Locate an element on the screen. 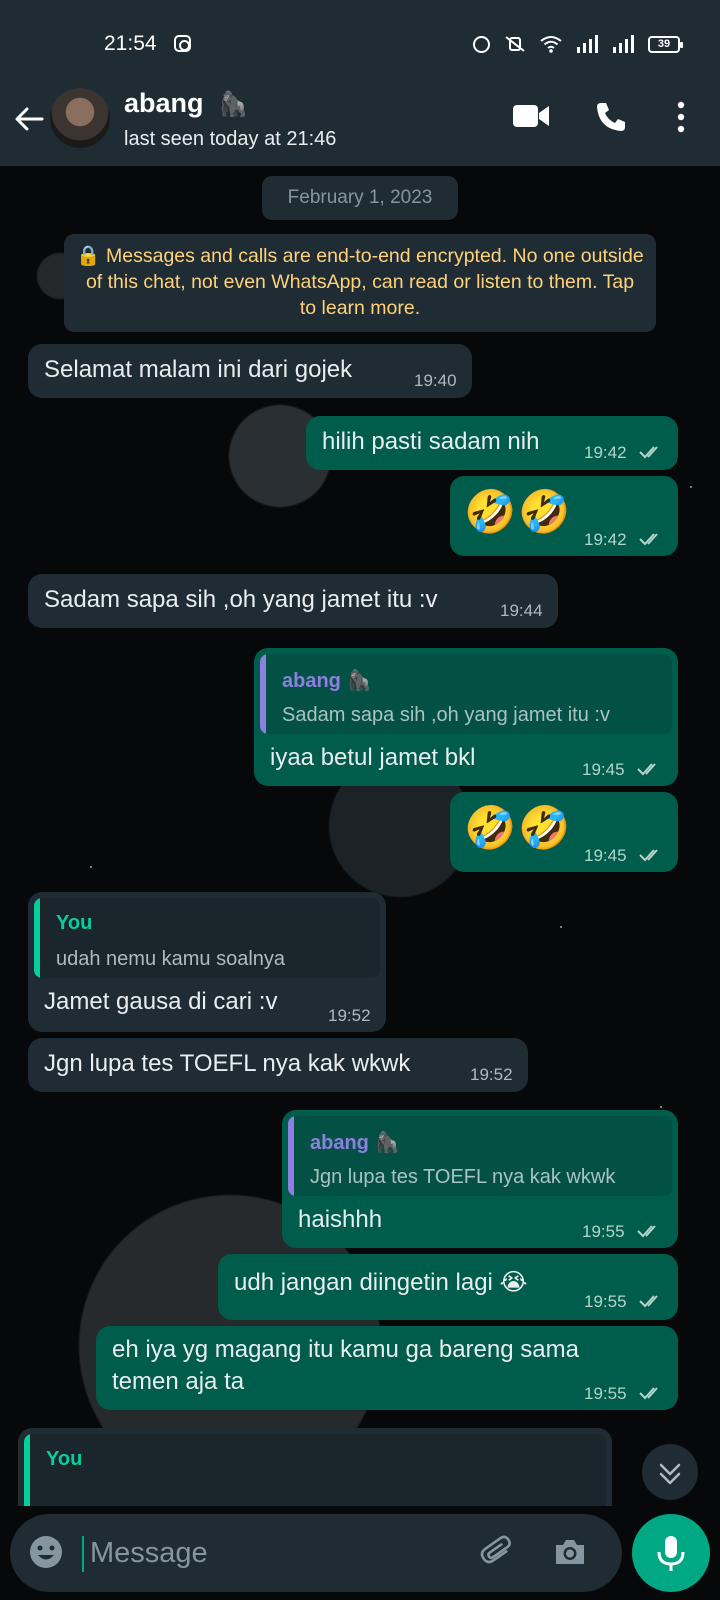  last-seen-status: last seen today at 21:46 is located at coordinates (230, 139).